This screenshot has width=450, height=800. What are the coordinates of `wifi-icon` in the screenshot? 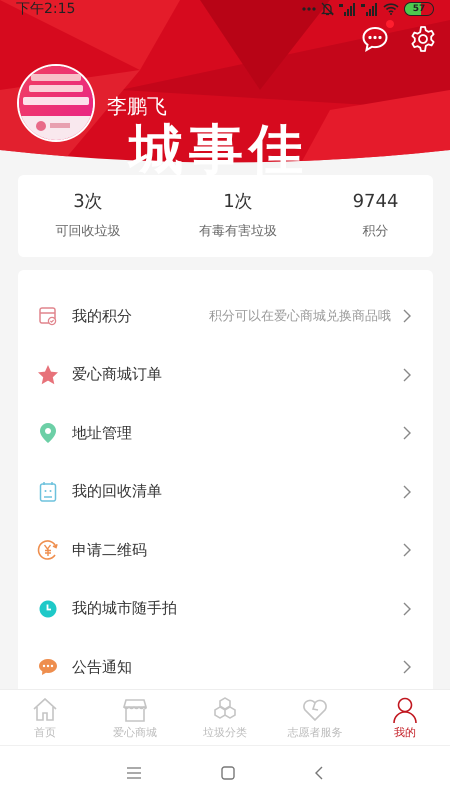 It's located at (391, 9).